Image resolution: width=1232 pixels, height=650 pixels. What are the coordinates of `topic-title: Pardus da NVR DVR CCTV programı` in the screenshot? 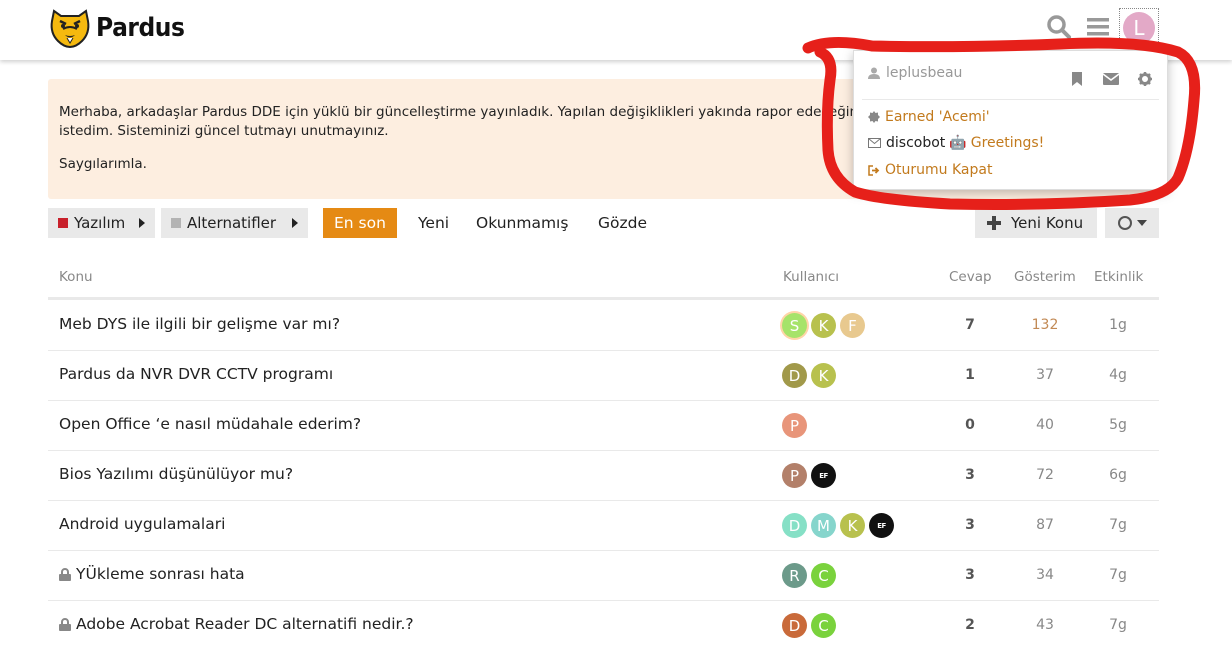 It's located at (196, 374).